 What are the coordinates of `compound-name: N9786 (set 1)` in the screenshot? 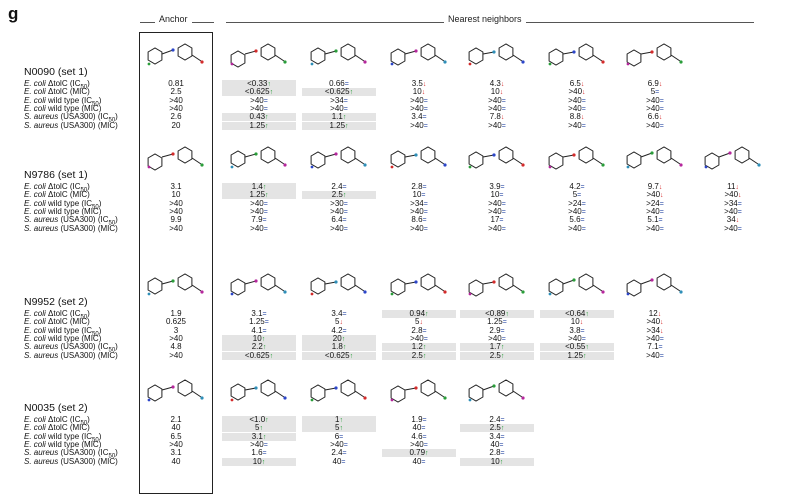 It's located at (56, 175).